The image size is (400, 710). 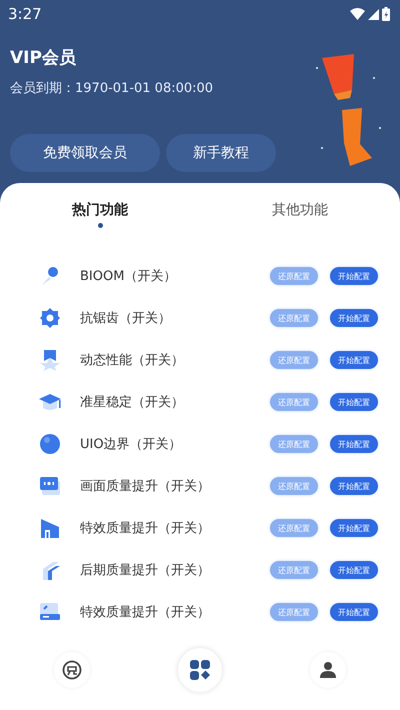 What do you see at coordinates (50, 402) in the screenshot?
I see `graduation-cap-icon` at bounding box center [50, 402].